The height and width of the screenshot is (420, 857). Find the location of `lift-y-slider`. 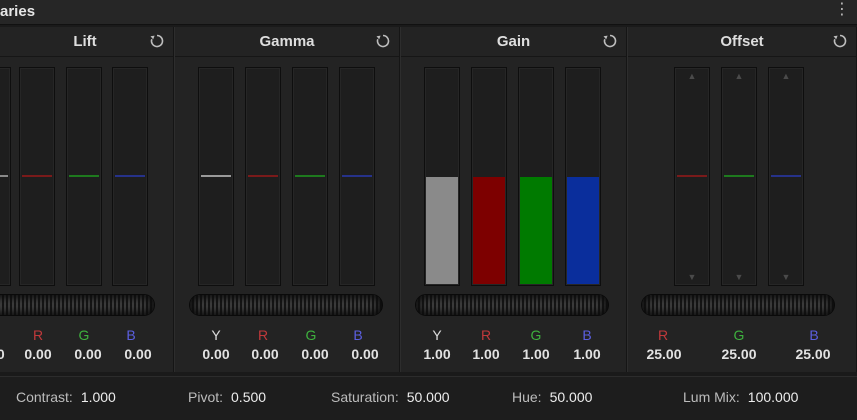

lift-y-slider is located at coordinates (5, 176).